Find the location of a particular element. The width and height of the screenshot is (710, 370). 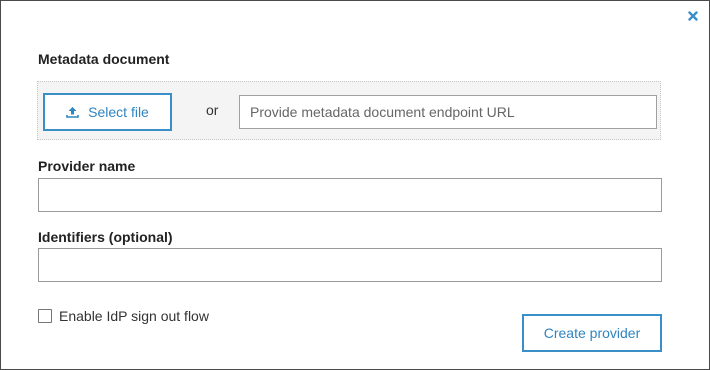

identifiers-input is located at coordinates (350, 265).